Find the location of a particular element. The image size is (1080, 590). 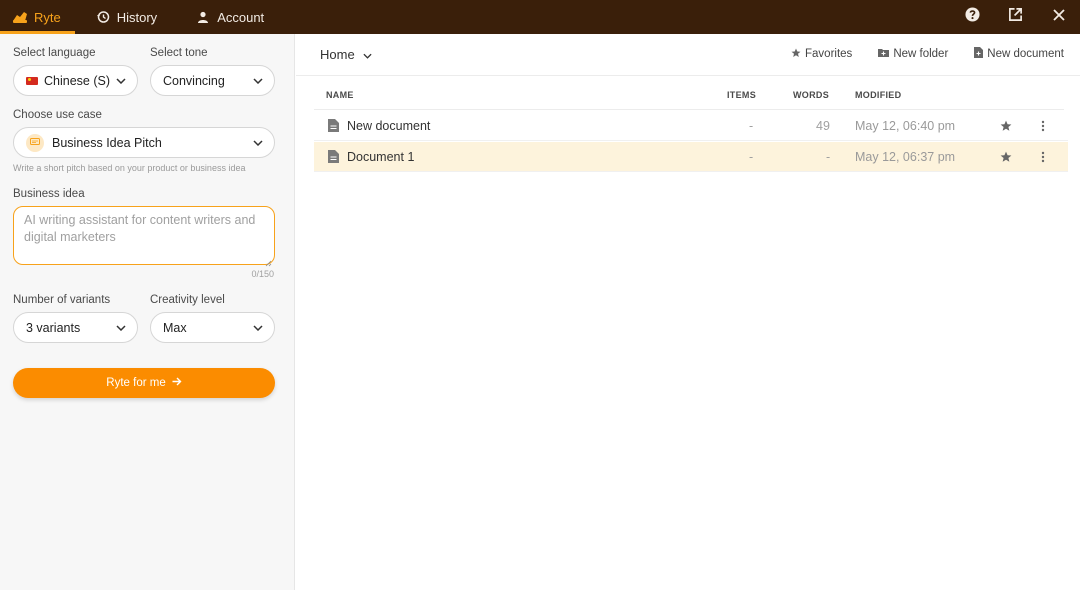

row-words: 49 is located at coordinates (823, 126).